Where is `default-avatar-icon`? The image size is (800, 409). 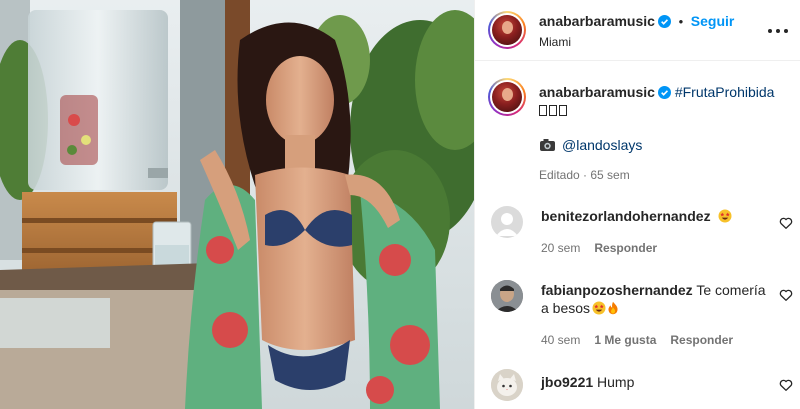
default-avatar-icon is located at coordinates (507, 224).